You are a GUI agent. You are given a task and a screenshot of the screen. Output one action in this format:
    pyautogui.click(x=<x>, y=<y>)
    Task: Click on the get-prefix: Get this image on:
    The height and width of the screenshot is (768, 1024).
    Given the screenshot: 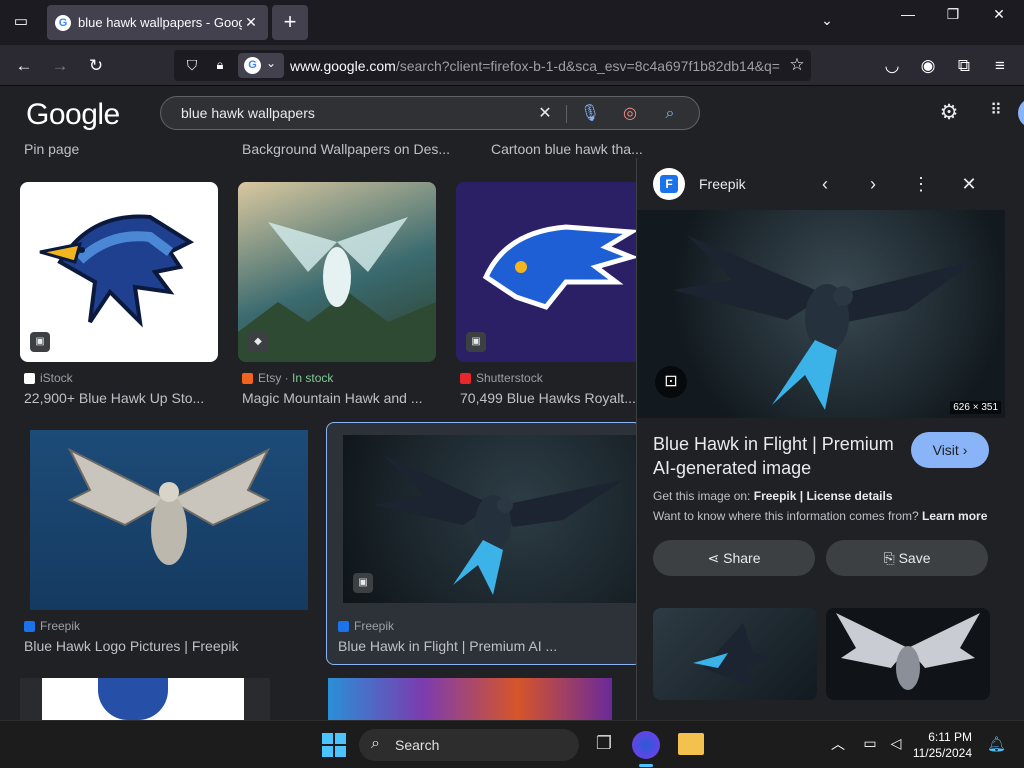 What is the action you would take?
    pyautogui.click(x=702, y=496)
    